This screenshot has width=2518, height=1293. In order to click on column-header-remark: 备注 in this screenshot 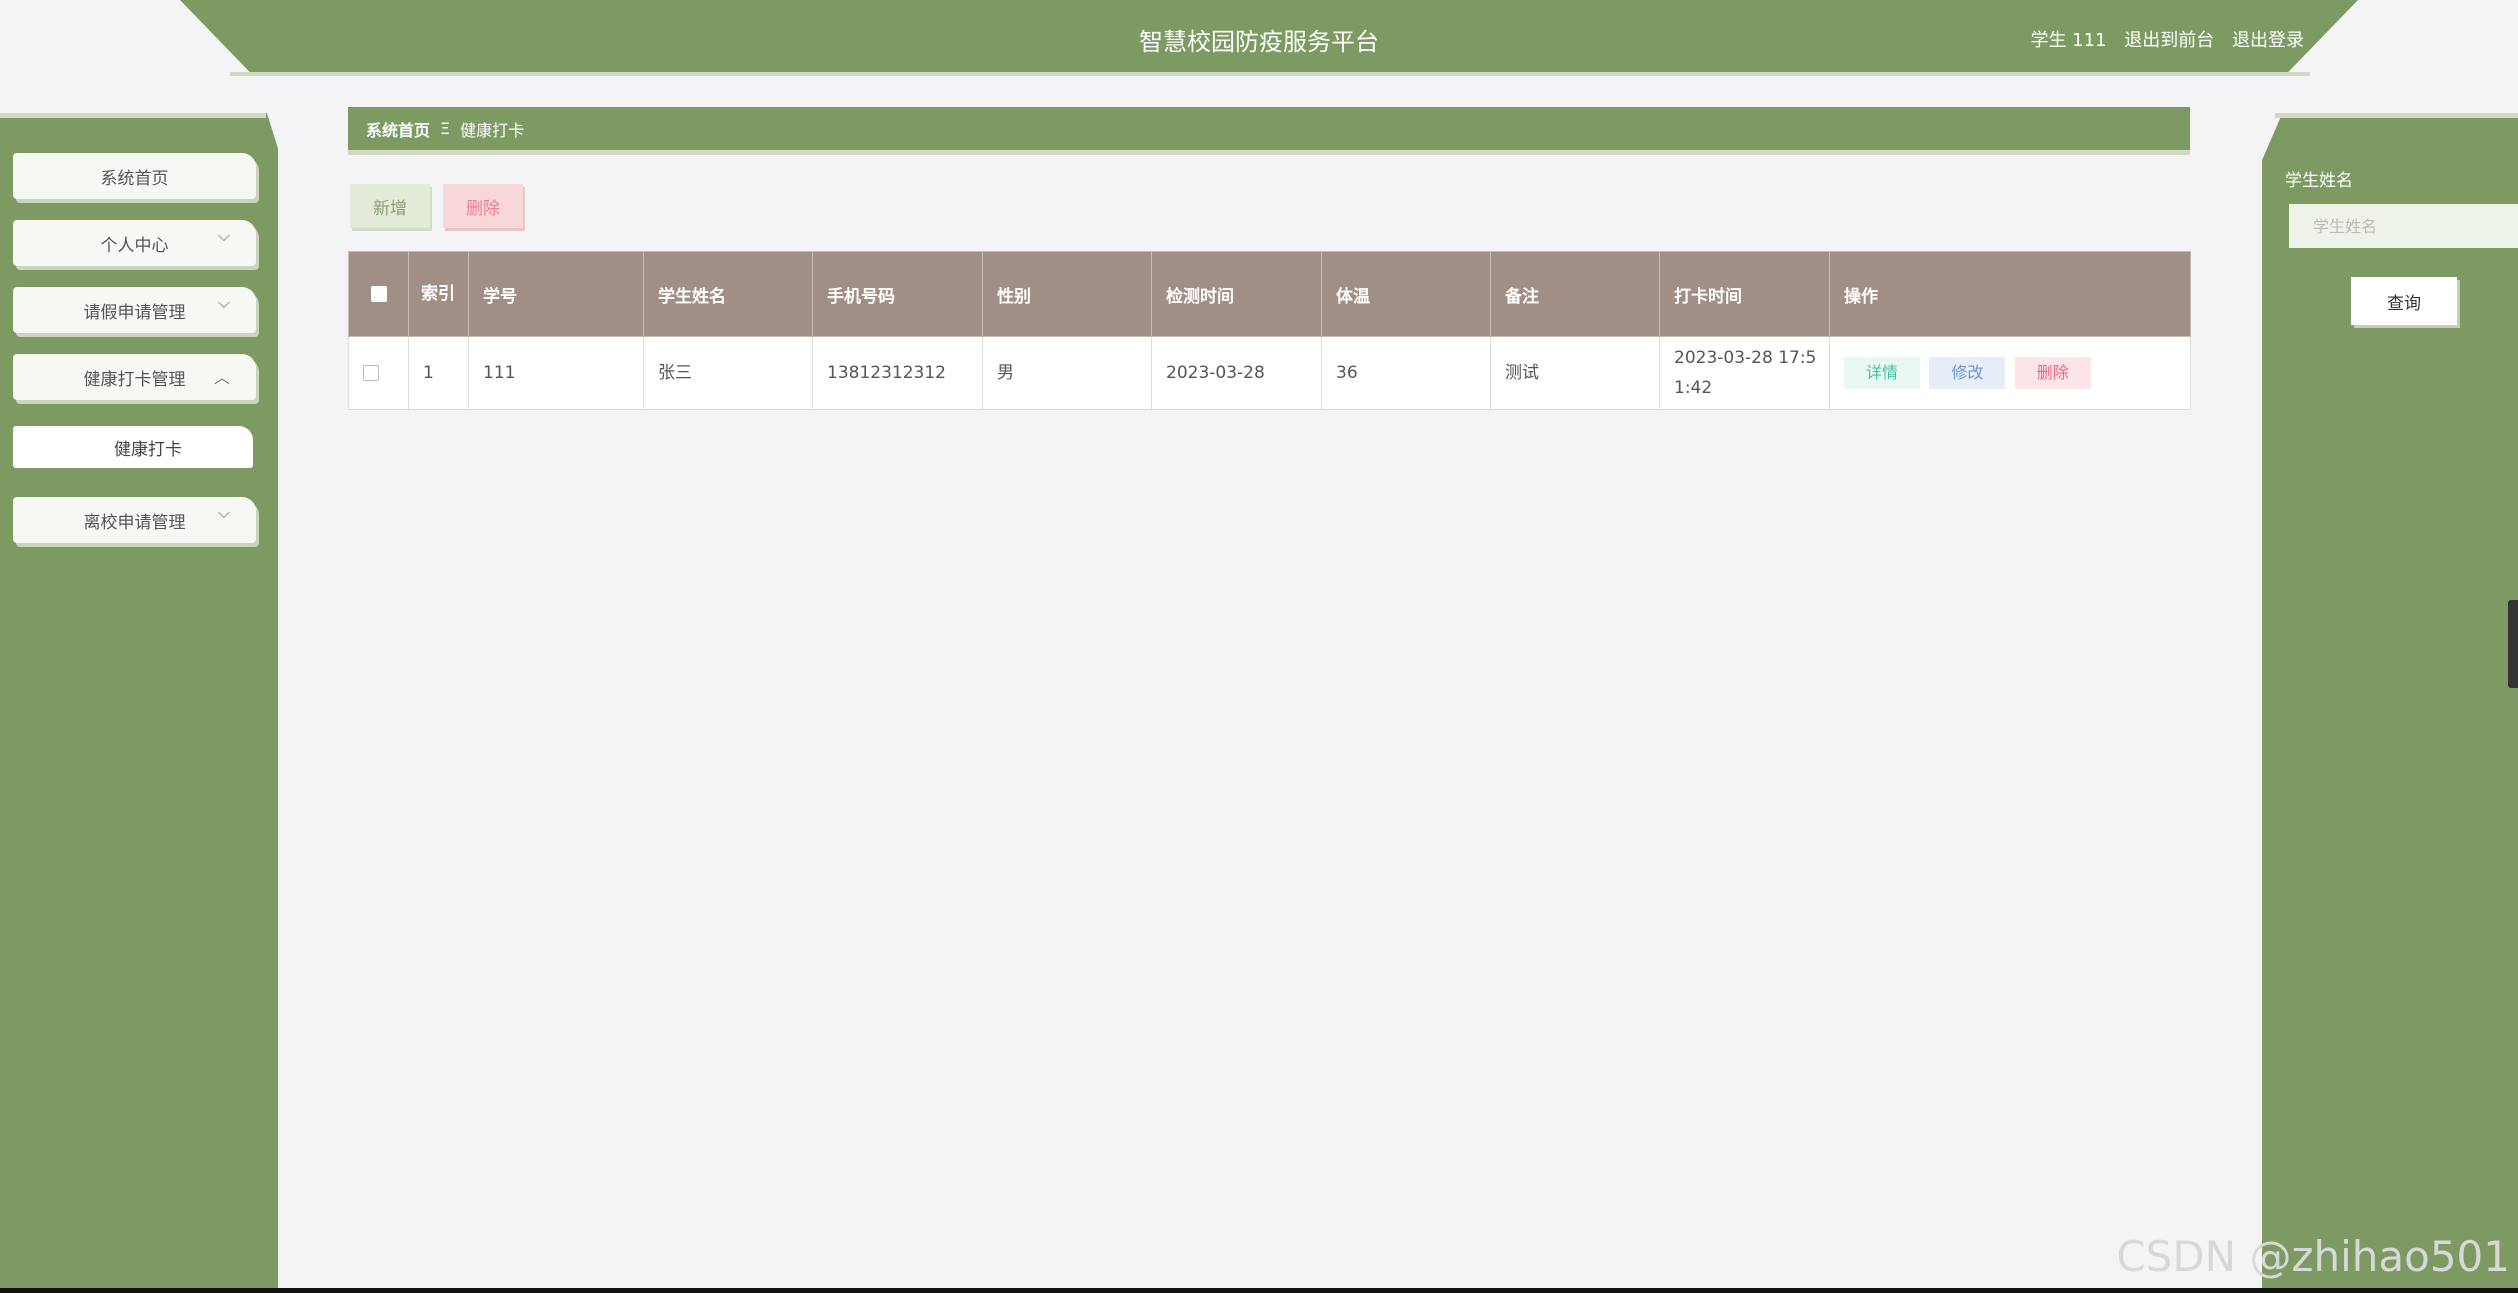, I will do `click(1575, 294)`.